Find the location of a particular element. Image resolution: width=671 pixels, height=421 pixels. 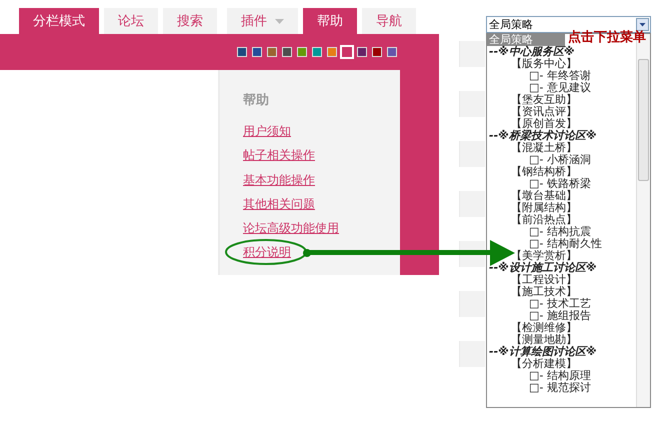

dropdown-option: 【资讯点评】 is located at coordinates (561, 112).